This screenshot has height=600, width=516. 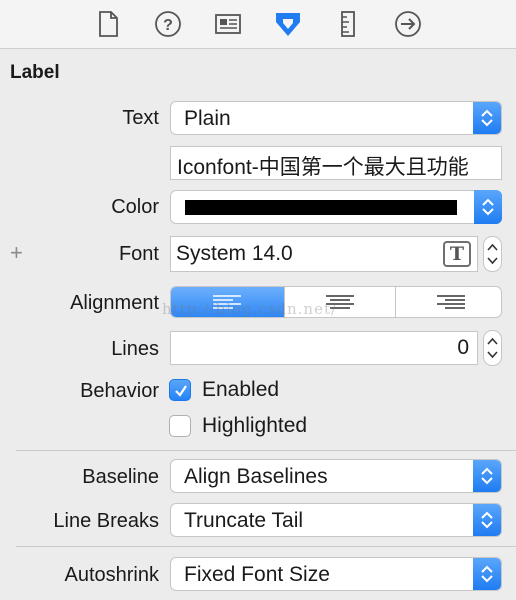 I want to click on lines-field: 0, so click(x=324, y=348).